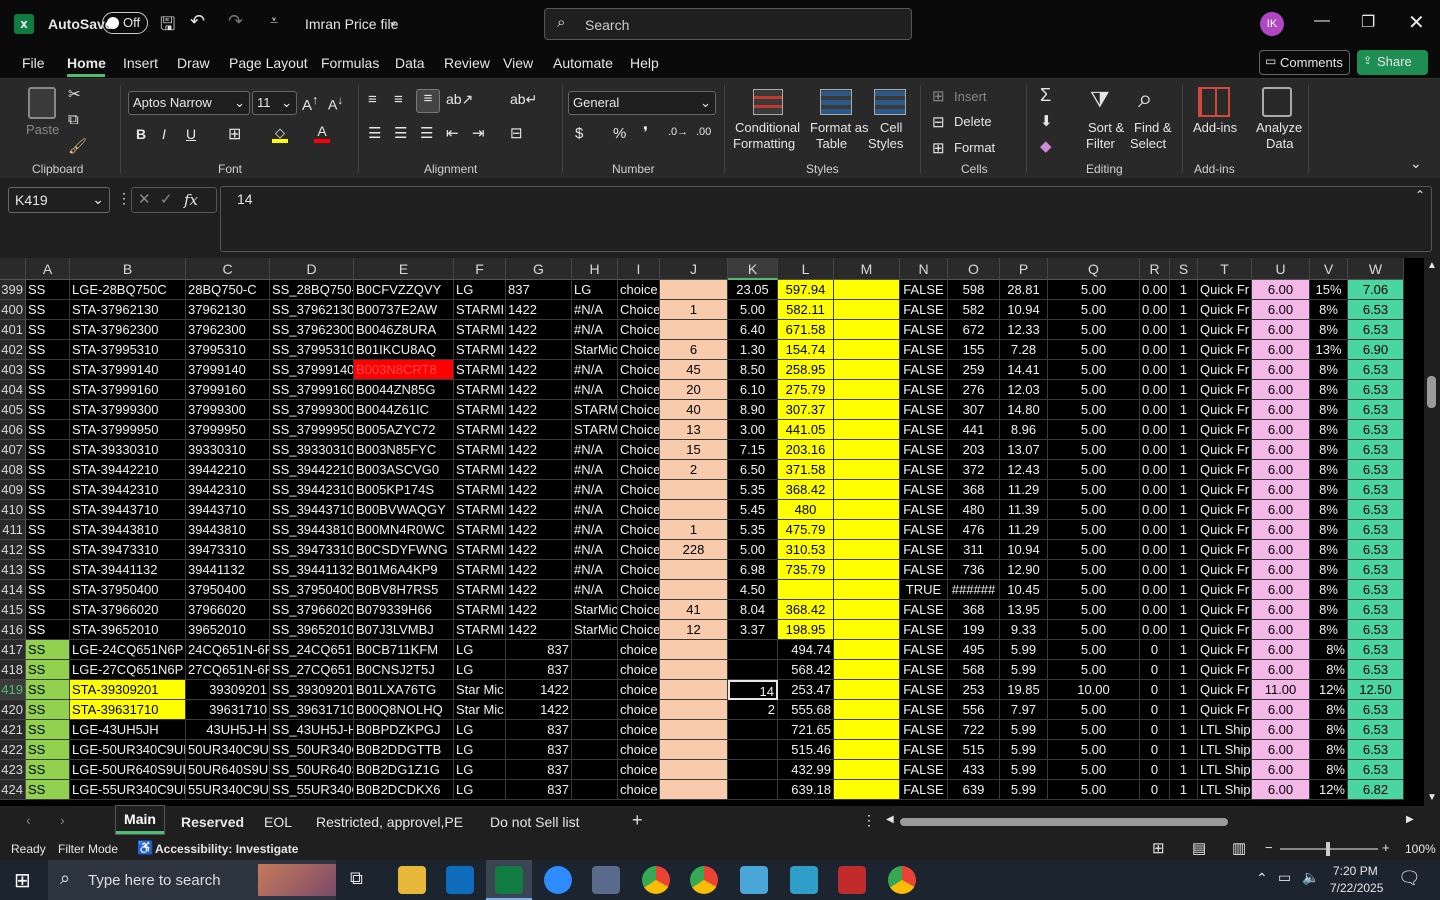 This screenshot has height=900, width=1440. Describe the element at coordinates (1024, 269) in the screenshot. I see `column-header-p: P` at that location.